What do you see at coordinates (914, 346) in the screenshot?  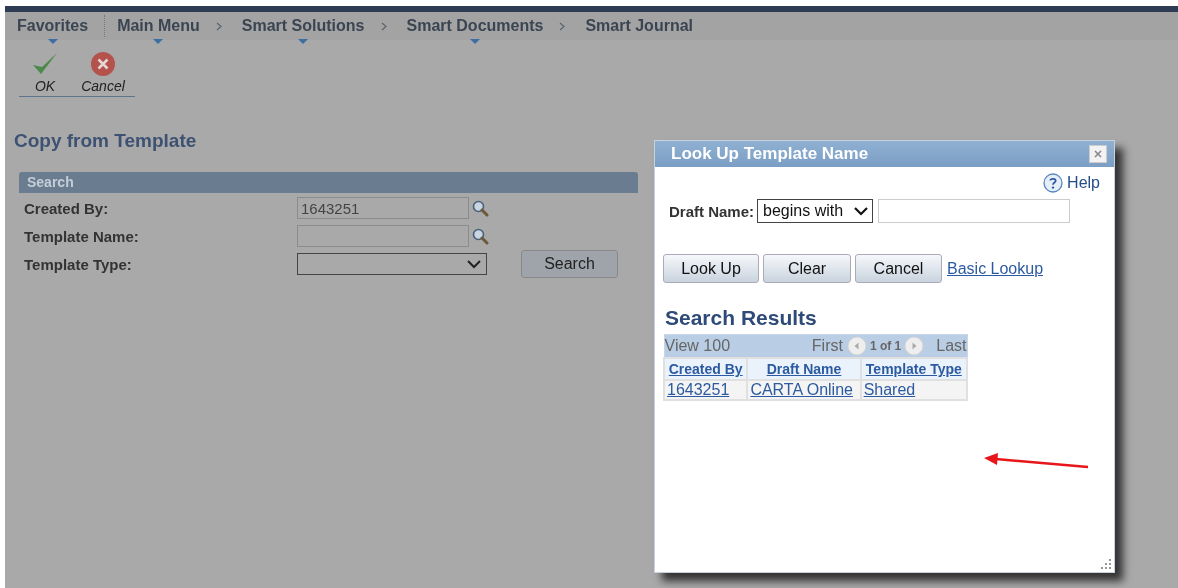 I see `next-icon` at bounding box center [914, 346].